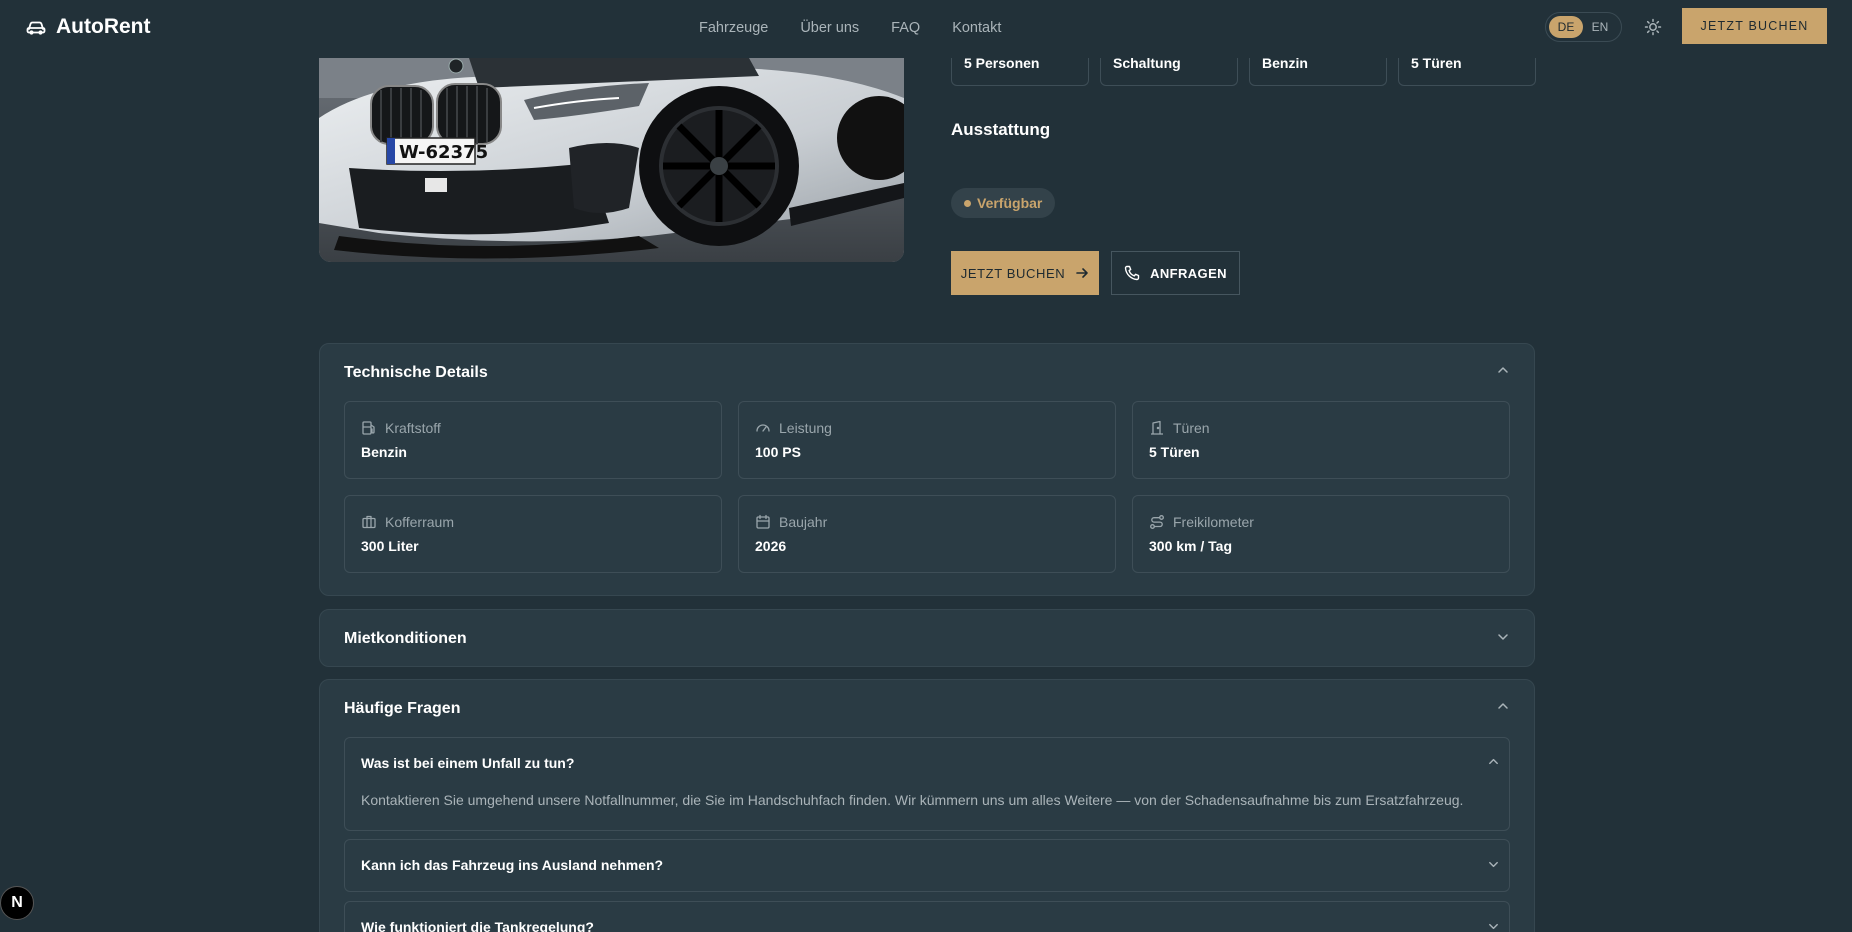 The width and height of the screenshot is (1852, 932). What do you see at coordinates (1188, 273) in the screenshot?
I see `inquiry-label: ANFRAGEN` at bounding box center [1188, 273].